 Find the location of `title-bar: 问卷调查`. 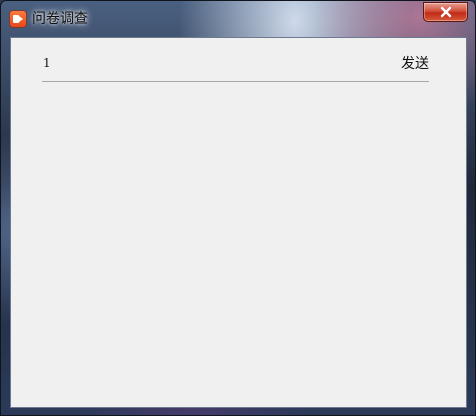

title-bar: 问卷调查 is located at coordinates (238, 19).